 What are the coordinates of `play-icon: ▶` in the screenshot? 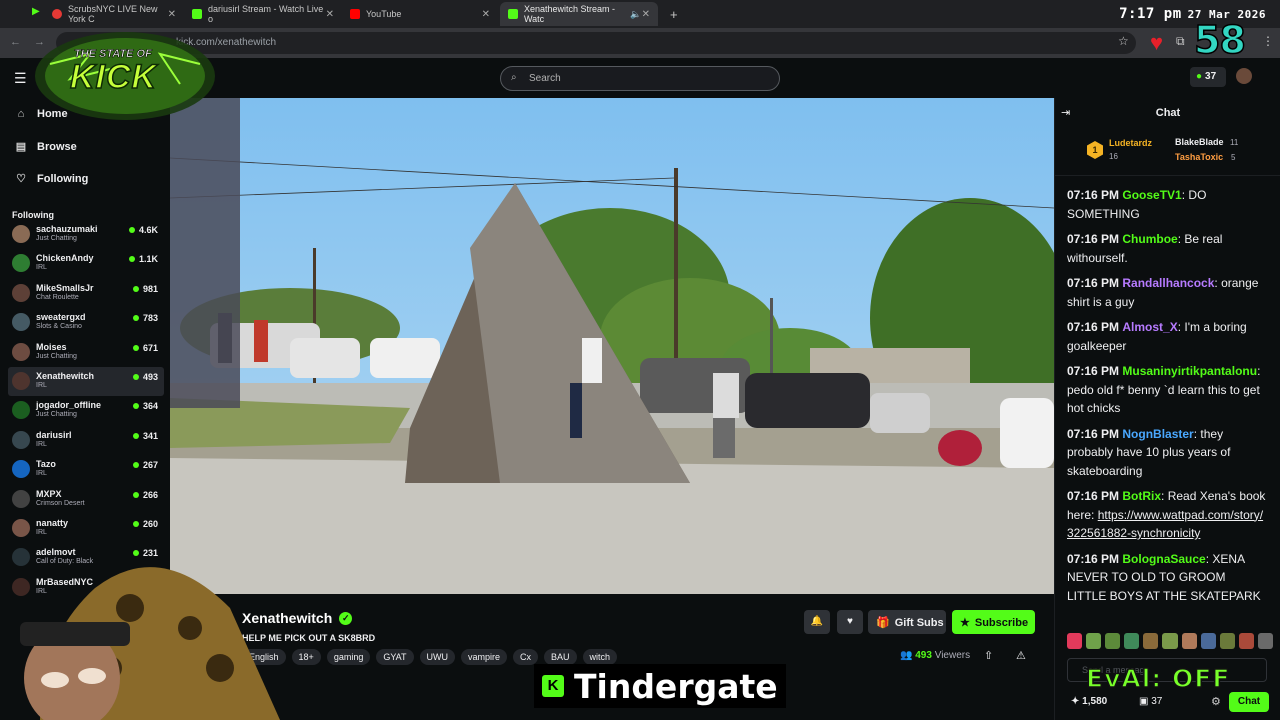 It's located at (36, 11).